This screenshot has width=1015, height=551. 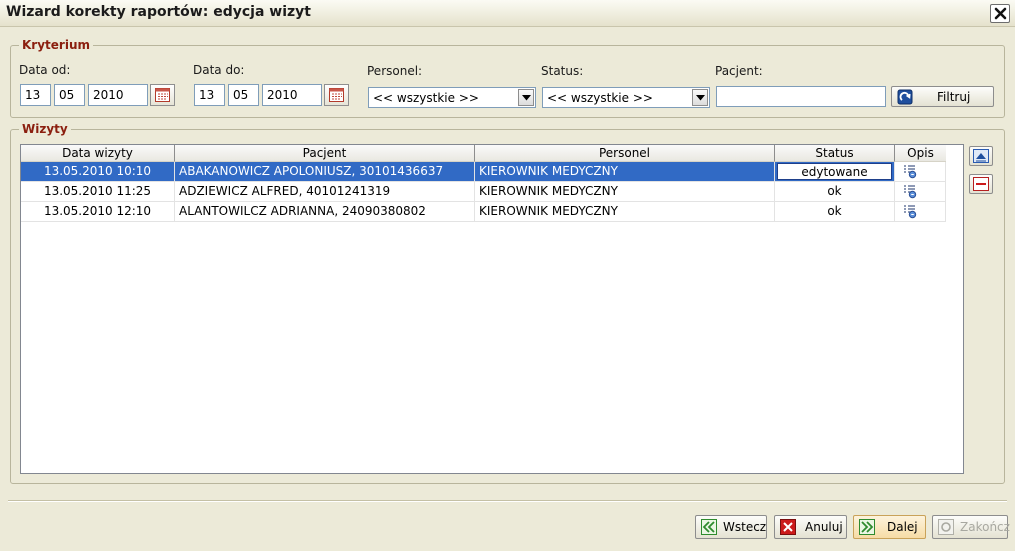 I want to click on date-to-month: 05, so click(x=243, y=95).